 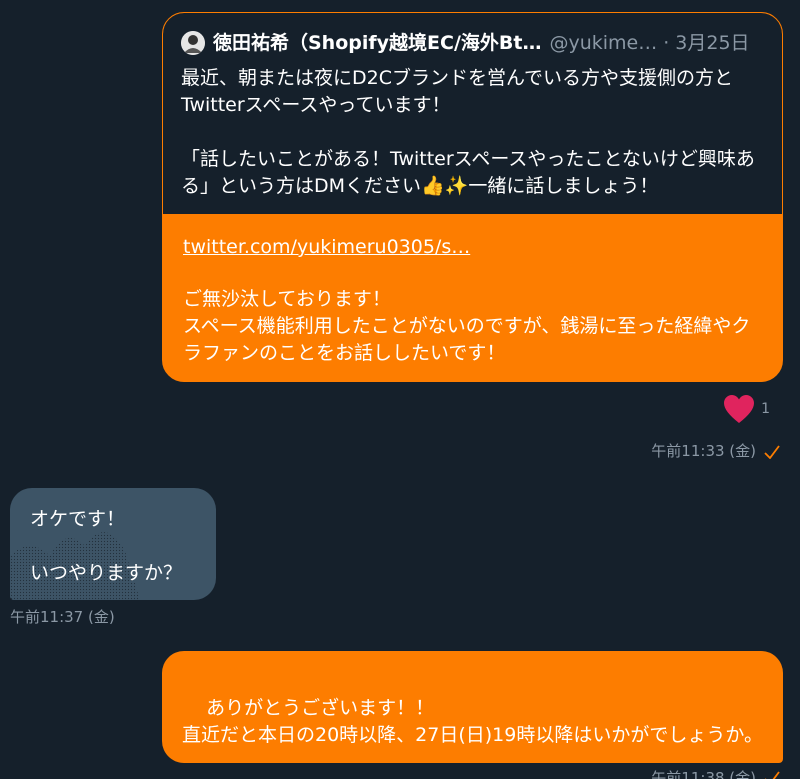 I want to click on message-reaction: 1, so click(x=746, y=409).